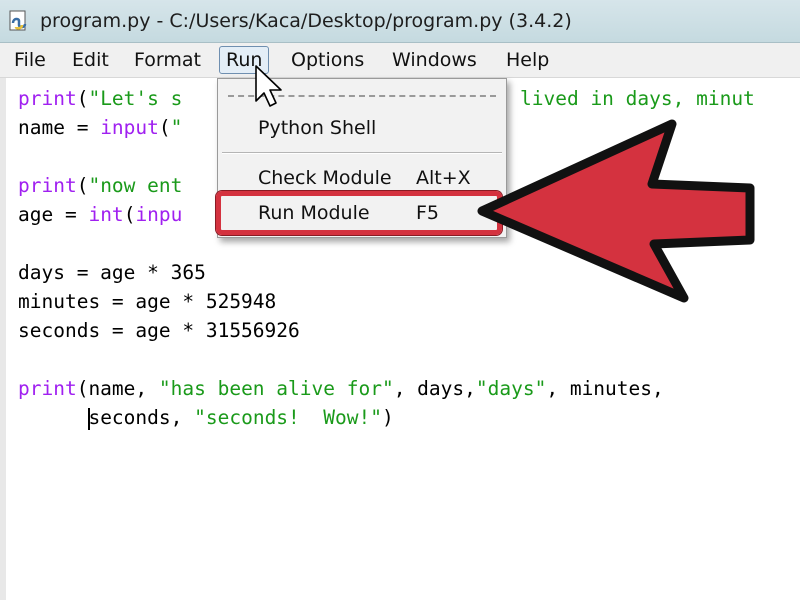 The image size is (800, 600). Describe the element at coordinates (244, 60) in the screenshot. I see `menu-run: Run` at that location.